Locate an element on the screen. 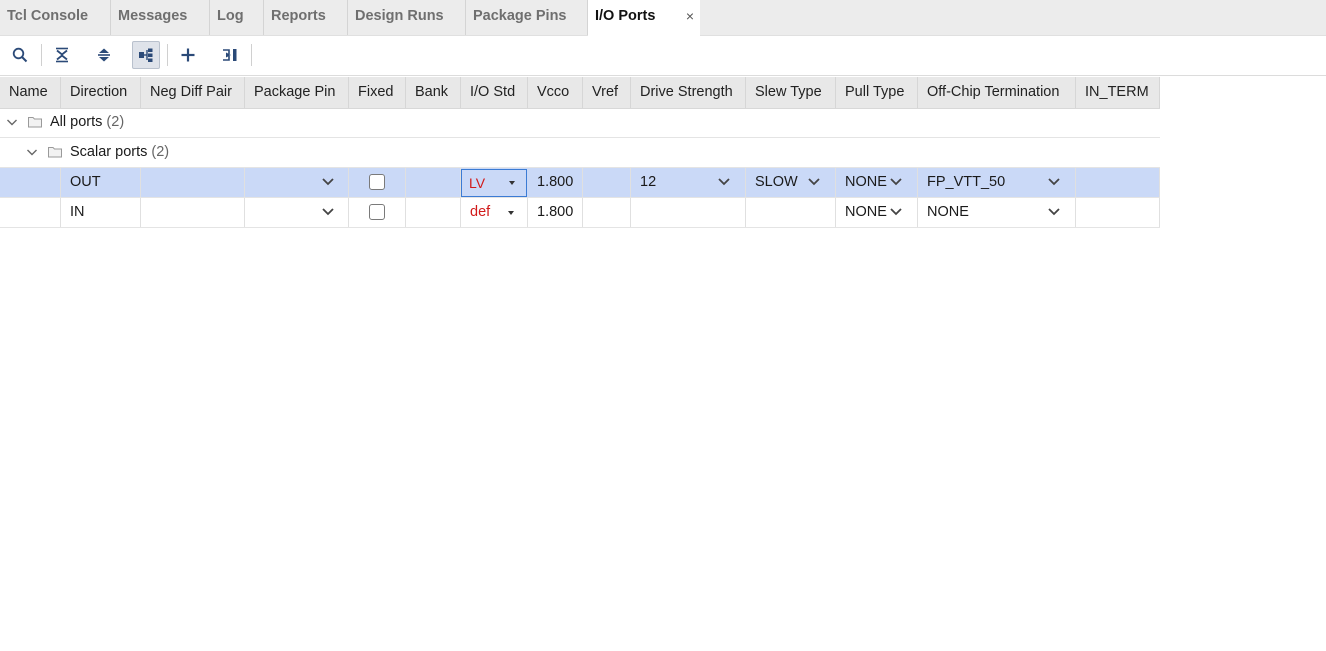 The image size is (1326, 651). tab-reports: Reports is located at coordinates (306, 17).